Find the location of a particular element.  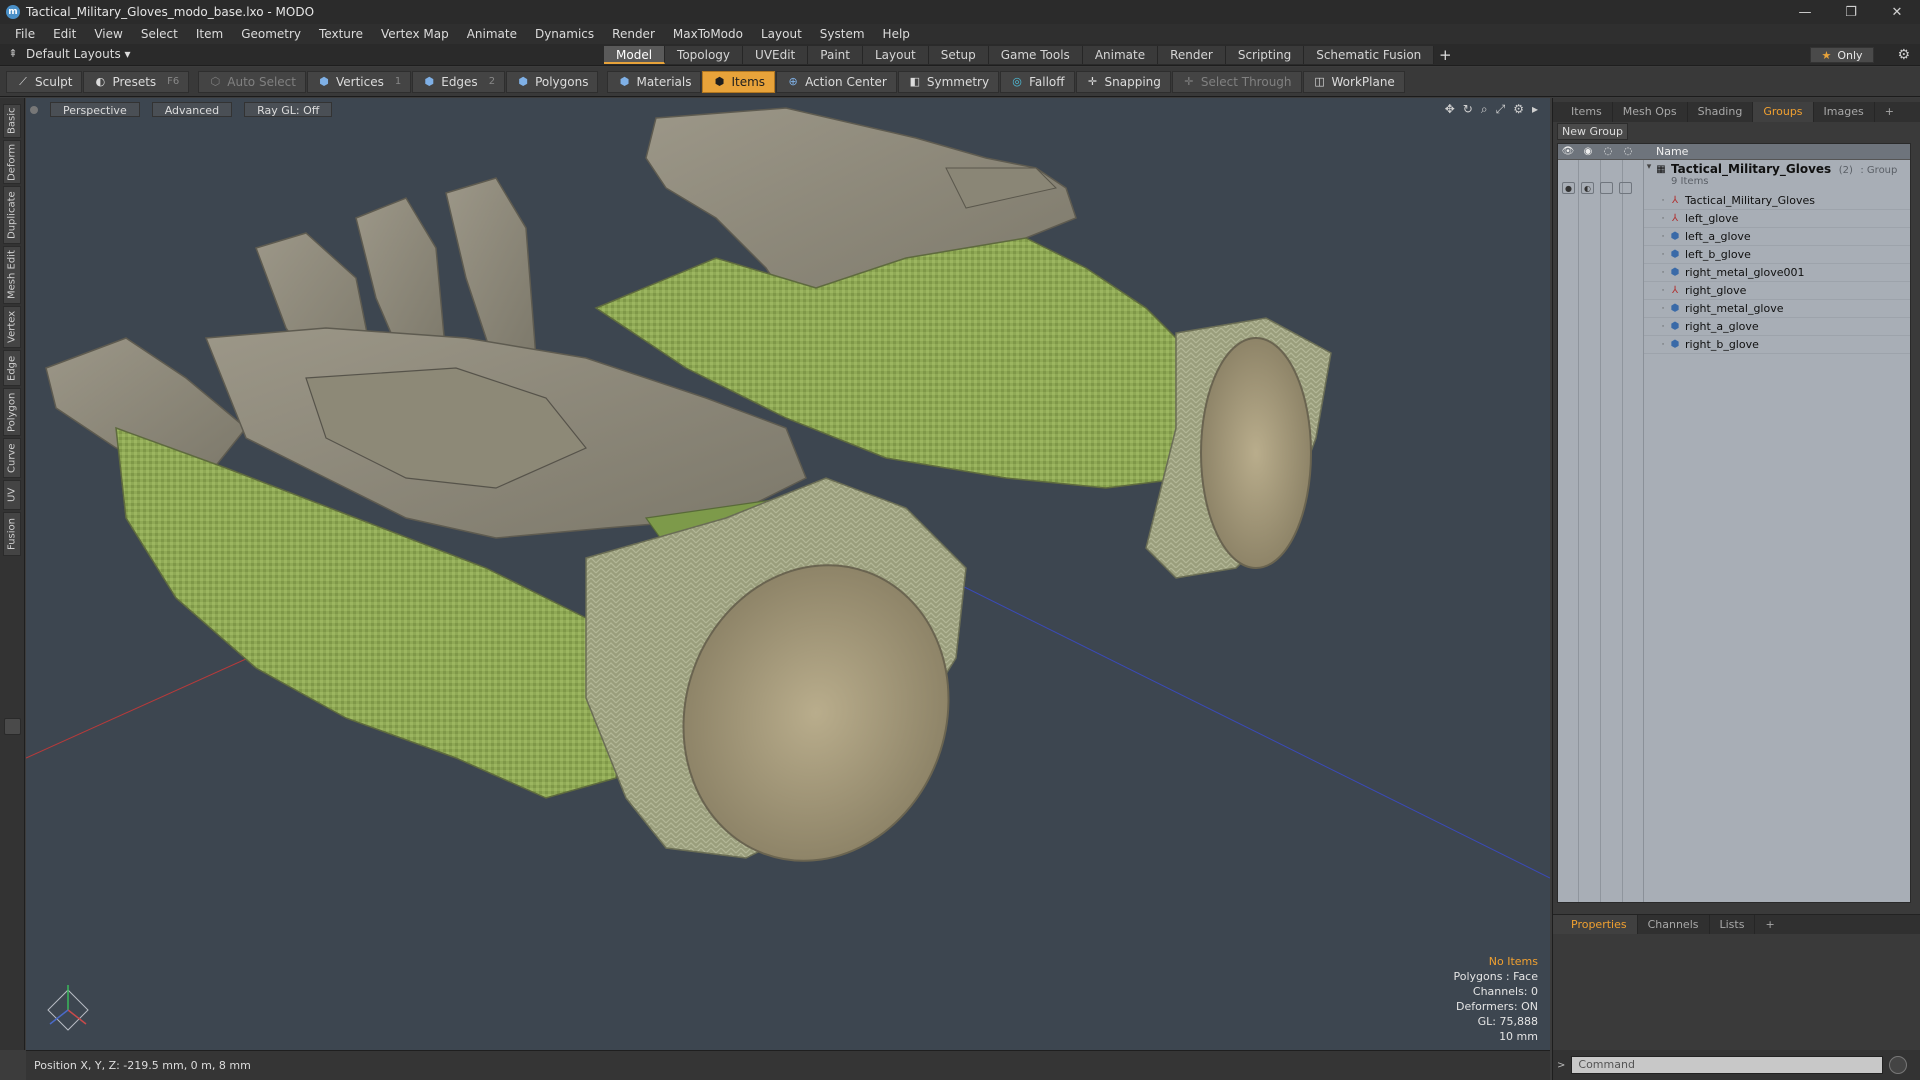

vtab-basic: Basic is located at coordinates (12, 121).